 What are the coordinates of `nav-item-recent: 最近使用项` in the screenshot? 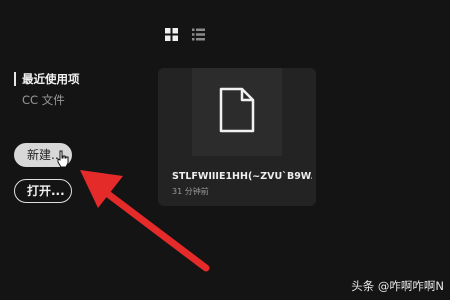 It's located at (47, 79).